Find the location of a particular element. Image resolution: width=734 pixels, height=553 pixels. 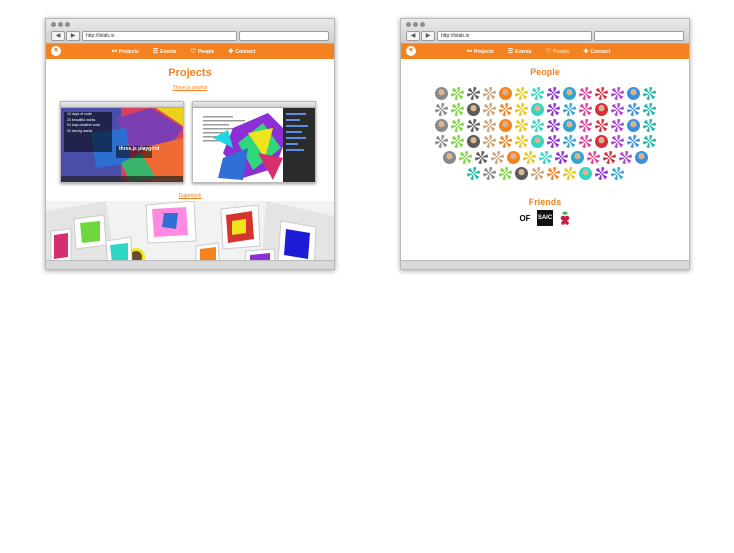

minimize-dot is located at coordinates (60, 24).